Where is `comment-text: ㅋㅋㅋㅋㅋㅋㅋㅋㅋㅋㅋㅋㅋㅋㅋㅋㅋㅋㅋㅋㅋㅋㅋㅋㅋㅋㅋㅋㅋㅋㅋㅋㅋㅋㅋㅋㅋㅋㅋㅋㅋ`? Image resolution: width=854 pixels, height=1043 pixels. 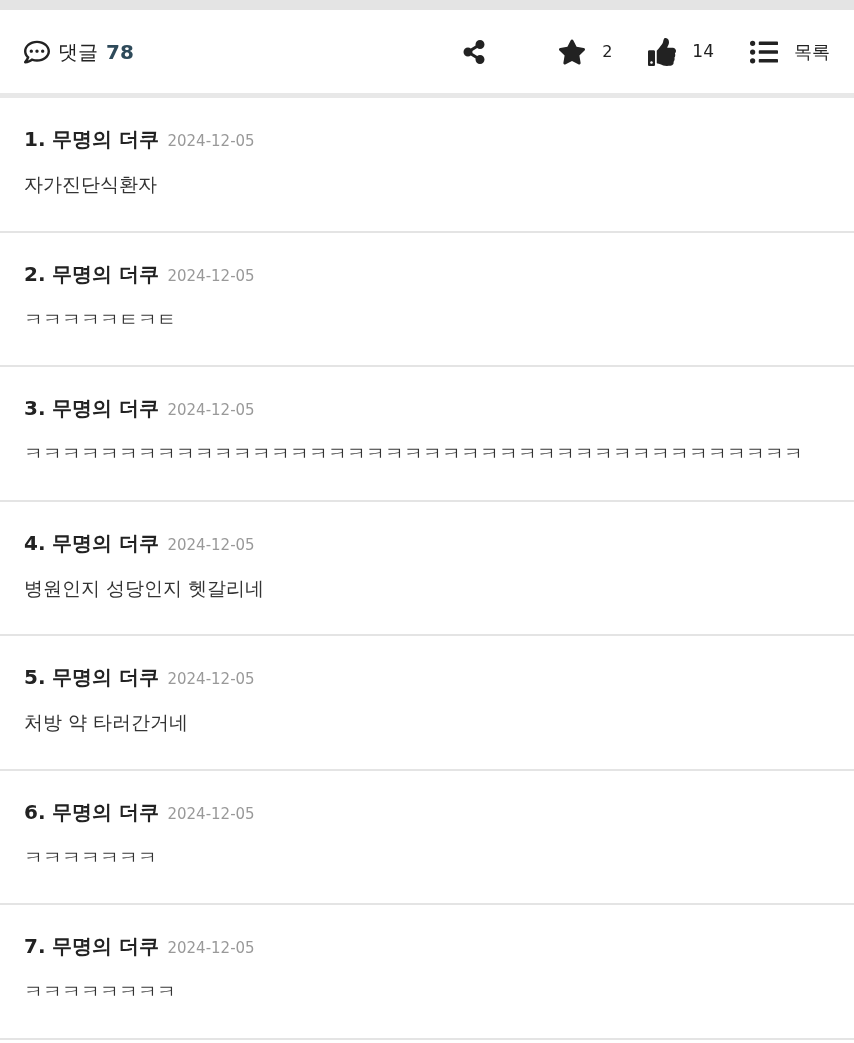
comment-text: ㅋㅋㅋㅋㅋㅋㅋㅋㅋㅋㅋㅋㅋㅋㅋㅋㅋㅋㅋㅋㅋㅋㅋㅋㅋㅋㅋㅋㅋㅋㅋㅋㅋㅋㅋㅋㅋㅋㅋㅋㅋ is located at coordinates (414, 453).